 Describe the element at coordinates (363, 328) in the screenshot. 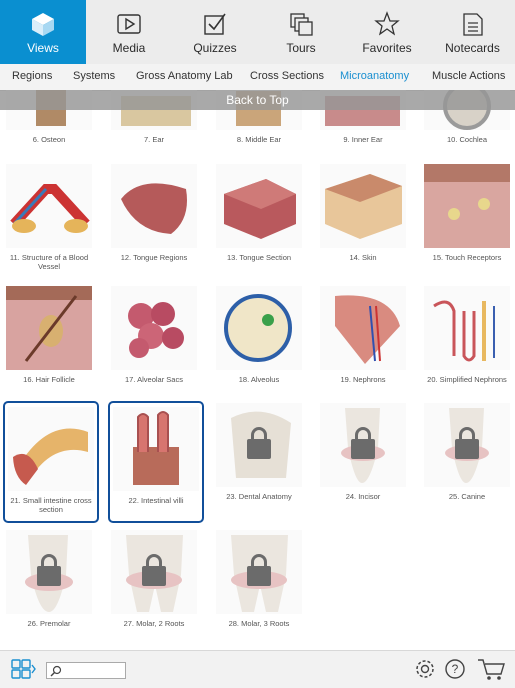

I see `nephrons-thumbnail` at that location.